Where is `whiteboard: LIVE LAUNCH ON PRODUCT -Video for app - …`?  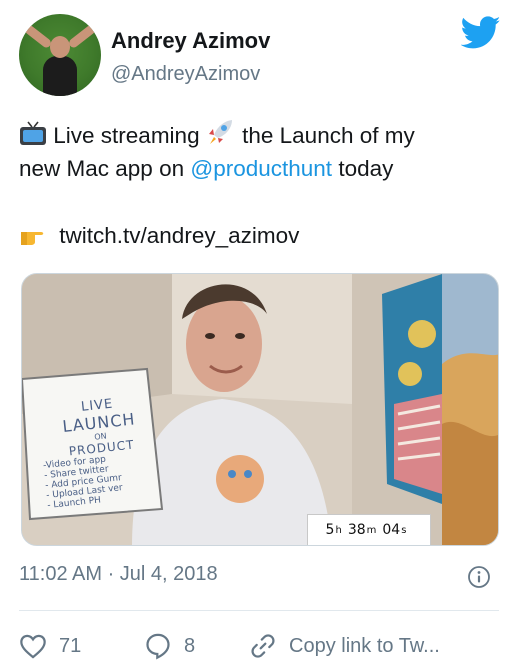
whiteboard: LIVE LAUNCH ON PRODUCT -Video for app - … is located at coordinates (89, 453).